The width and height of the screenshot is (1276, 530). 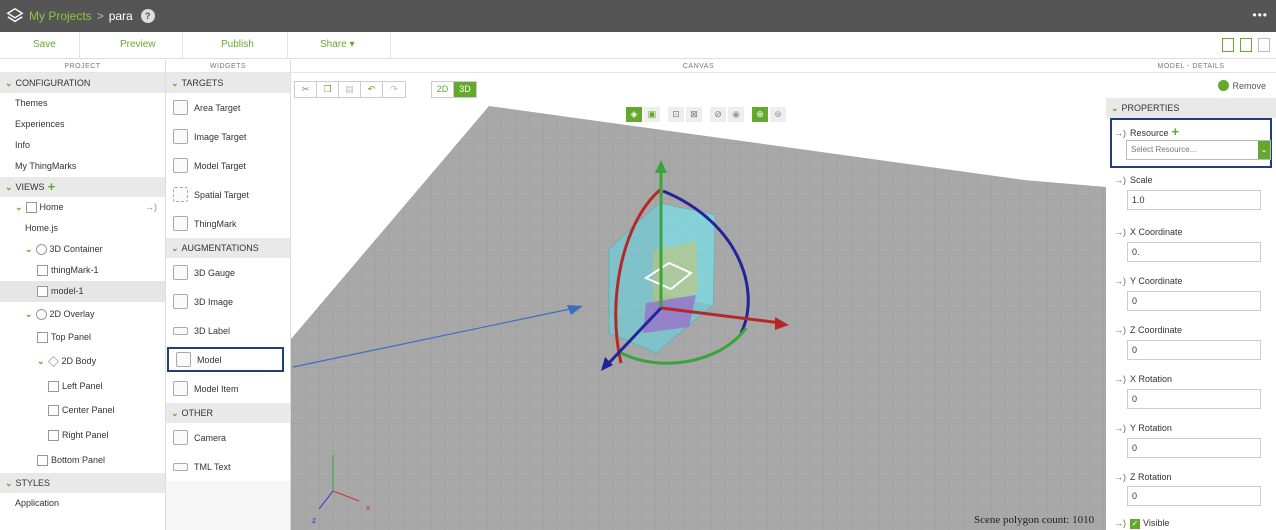 What do you see at coordinates (337, 44) in the screenshot?
I see `share-button: Share ▾` at bounding box center [337, 44].